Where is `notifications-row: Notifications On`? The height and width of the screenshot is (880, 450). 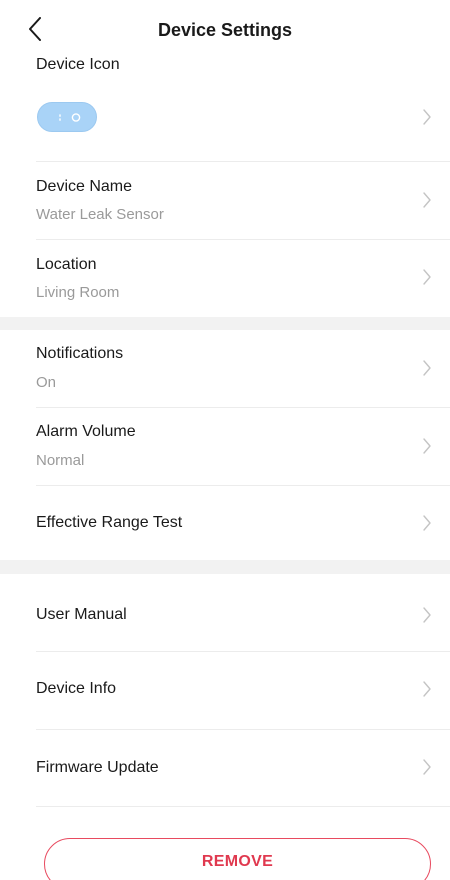
notifications-row: Notifications On is located at coordinates (225, 368).